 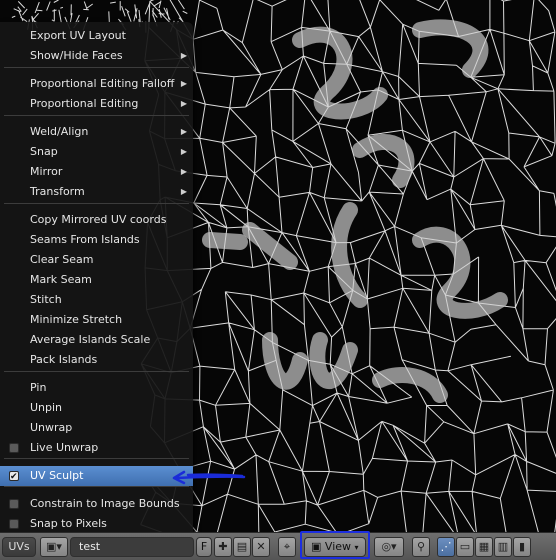 I want to click on menu-item-label: Pack Islands, so click(x=64, y=359).